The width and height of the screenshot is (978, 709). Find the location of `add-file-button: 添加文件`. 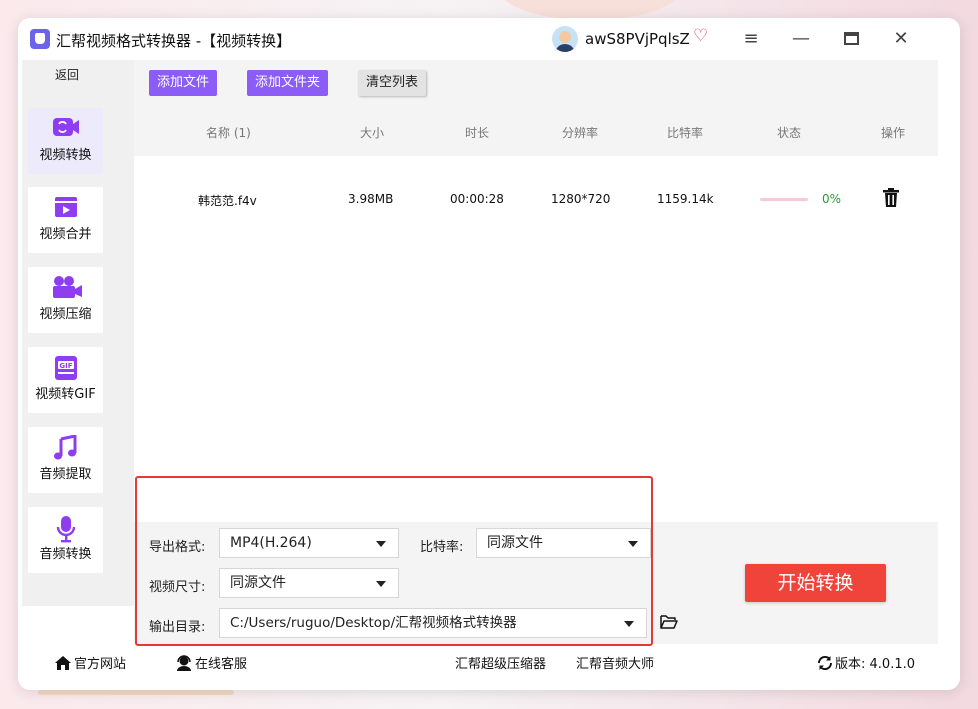

add-file-button: 添加文件 is located at coordinates (183, 83).